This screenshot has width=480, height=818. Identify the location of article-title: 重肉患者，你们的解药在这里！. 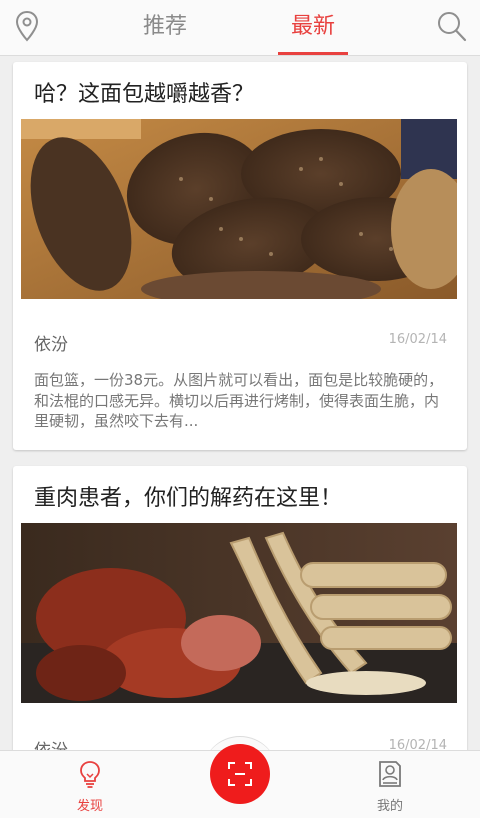
(188, 498).